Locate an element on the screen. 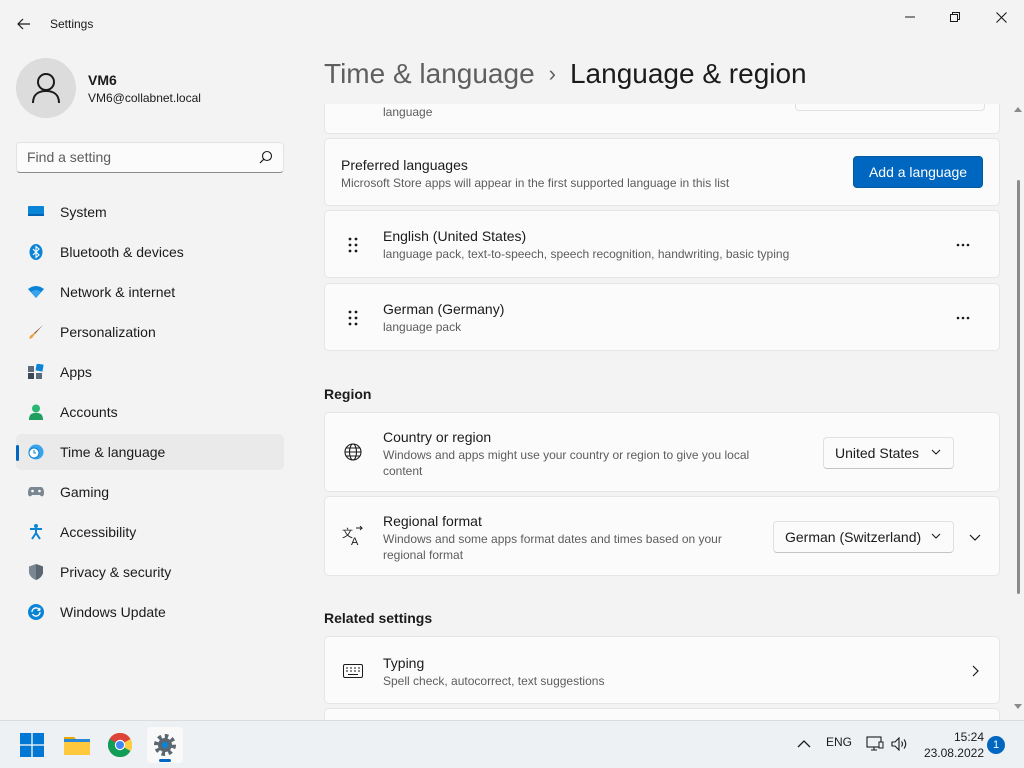 The width and height of the screenshot is (1024, 768). scrollbar is located at coordinates (1018, 412).